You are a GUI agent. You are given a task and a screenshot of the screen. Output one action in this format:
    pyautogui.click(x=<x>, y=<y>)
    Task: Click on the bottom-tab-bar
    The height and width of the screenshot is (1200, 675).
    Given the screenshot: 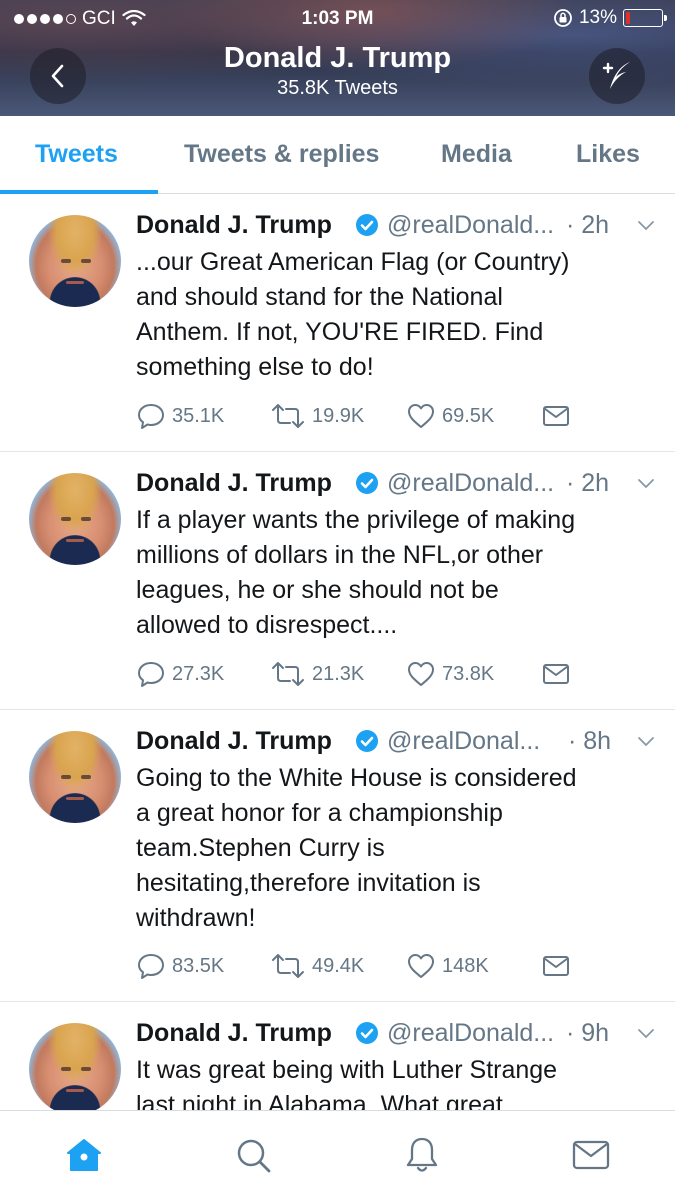 What is the action you would take?
    pyautogui.click(x=337, y=1155)
    